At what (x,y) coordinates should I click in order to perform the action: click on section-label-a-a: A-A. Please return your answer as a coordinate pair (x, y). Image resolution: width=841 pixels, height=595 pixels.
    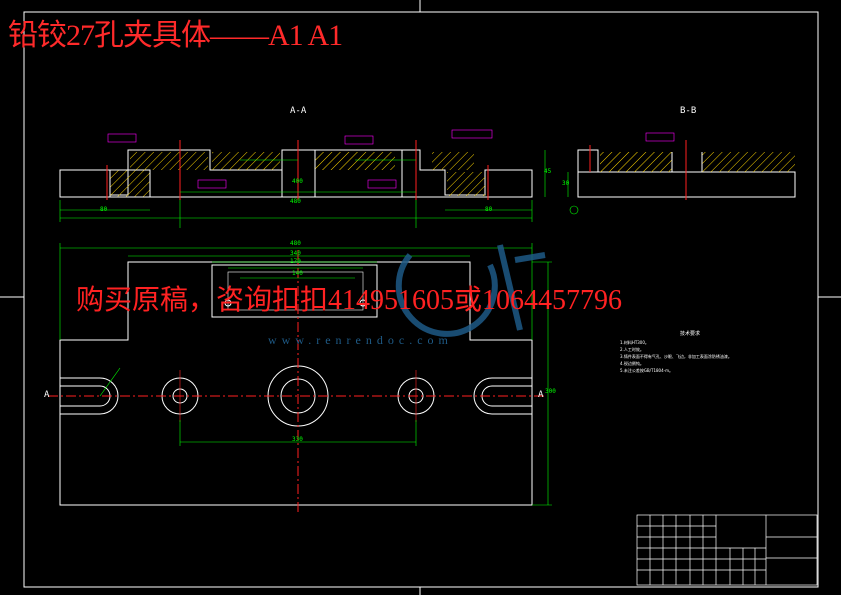
    Looking at the image, I should click on (298, 111).